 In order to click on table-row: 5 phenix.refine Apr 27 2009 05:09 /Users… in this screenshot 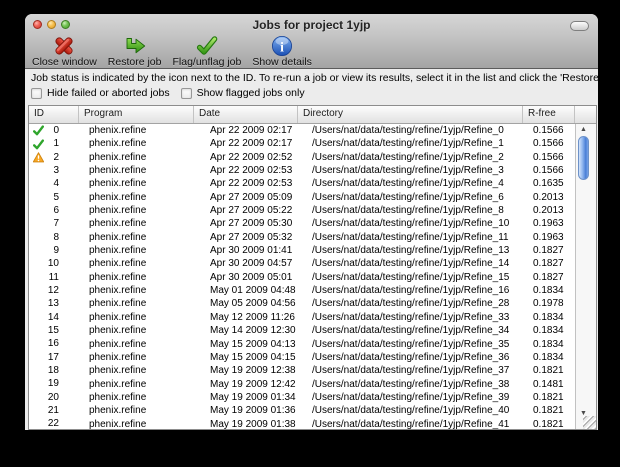, I will do `click(302, 197)`.